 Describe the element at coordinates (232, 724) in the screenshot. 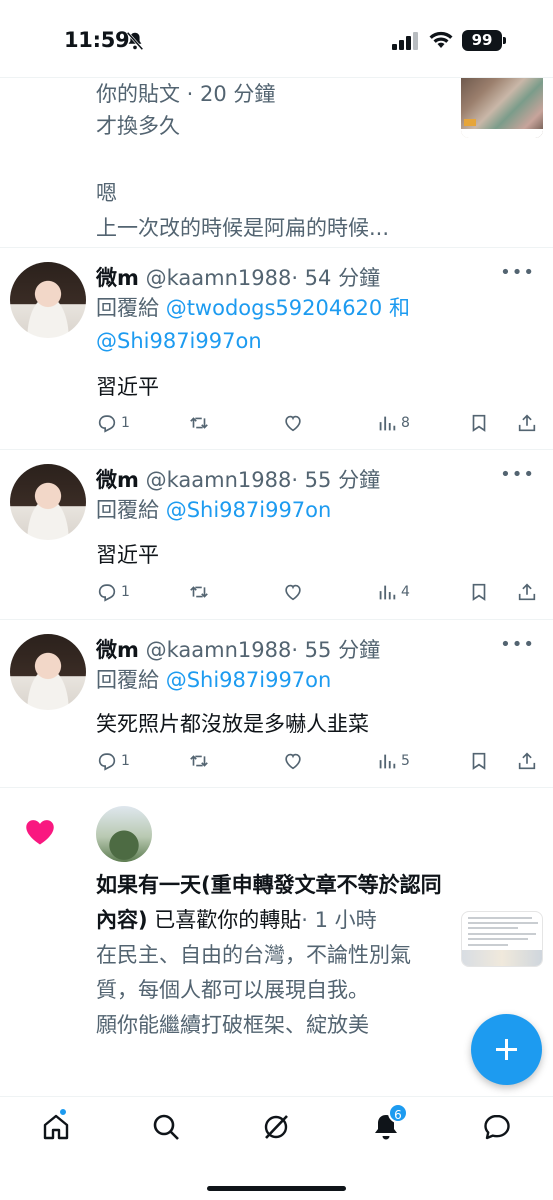

I see `tweet-text: 笑死照片都沒放是多嚇人韭菜` at that location.